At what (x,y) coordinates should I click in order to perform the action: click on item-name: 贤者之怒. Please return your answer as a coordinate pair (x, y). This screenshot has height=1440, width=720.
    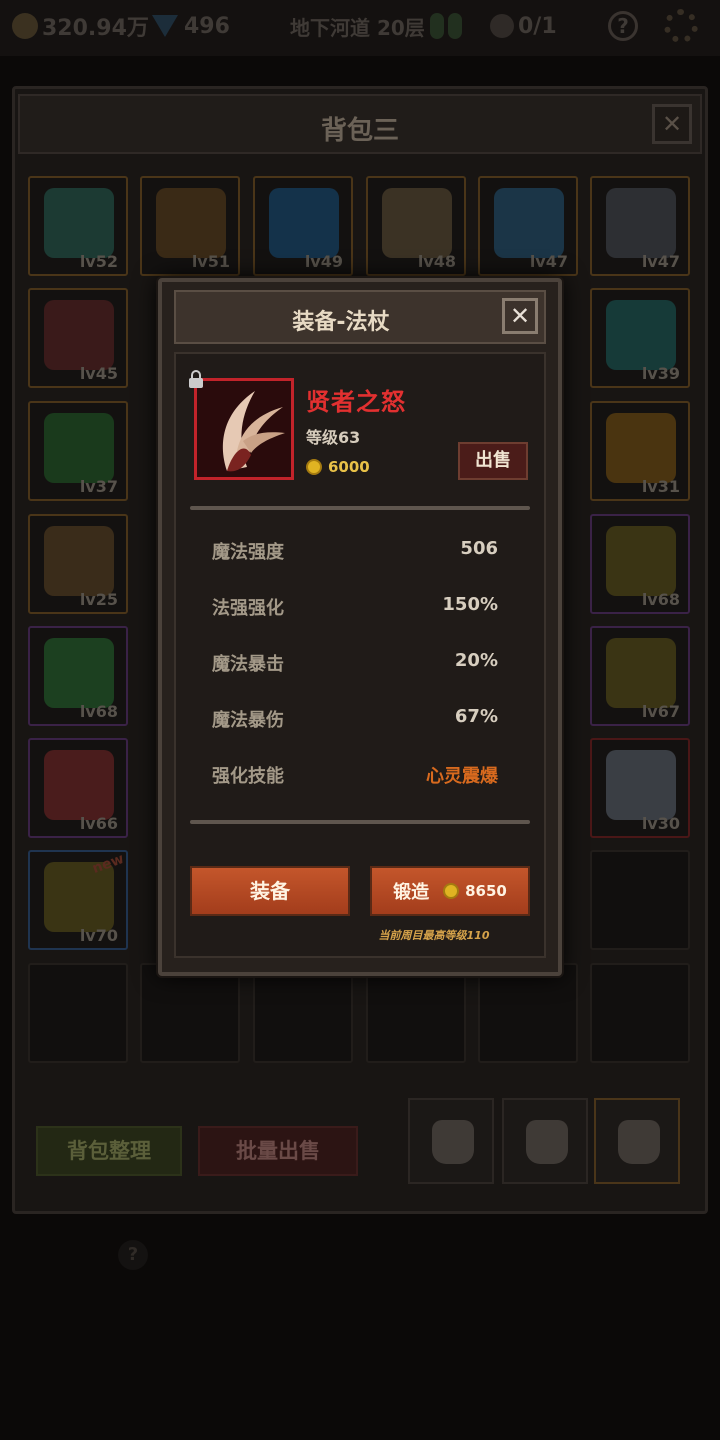
    Looking at the image, I should click on (356, 402).